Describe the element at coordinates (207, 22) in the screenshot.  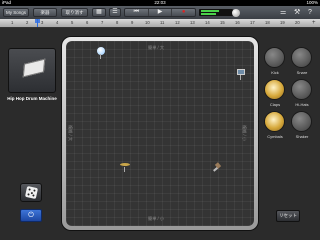
I see `ruler-number: 14` at that location.